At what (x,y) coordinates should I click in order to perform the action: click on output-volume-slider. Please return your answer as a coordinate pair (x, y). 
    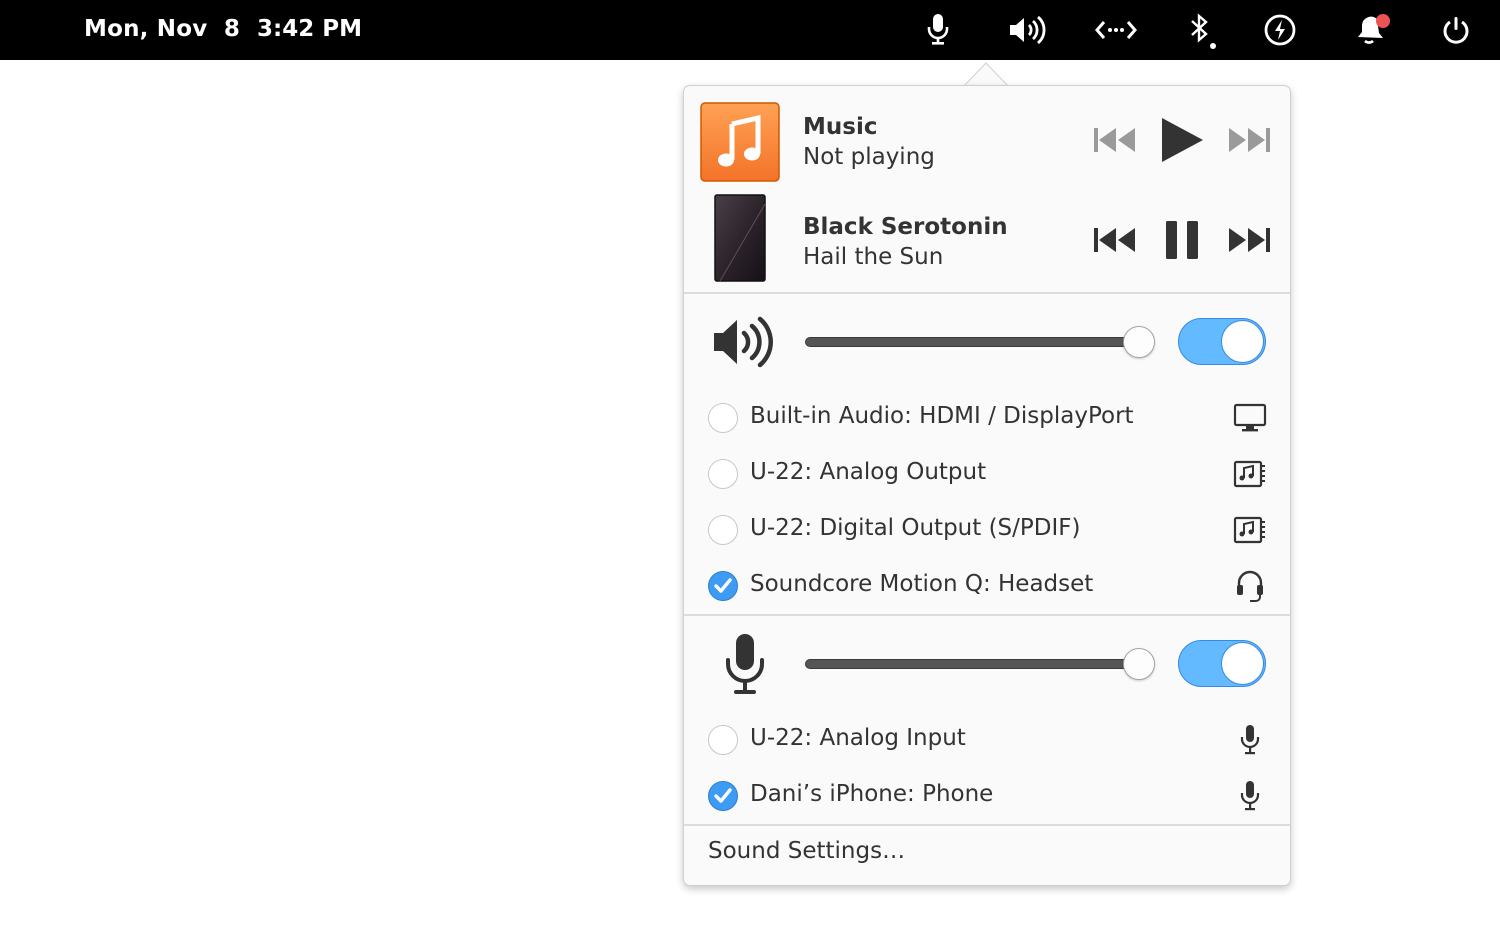
    Looking at the image, I should click on (972, 342).